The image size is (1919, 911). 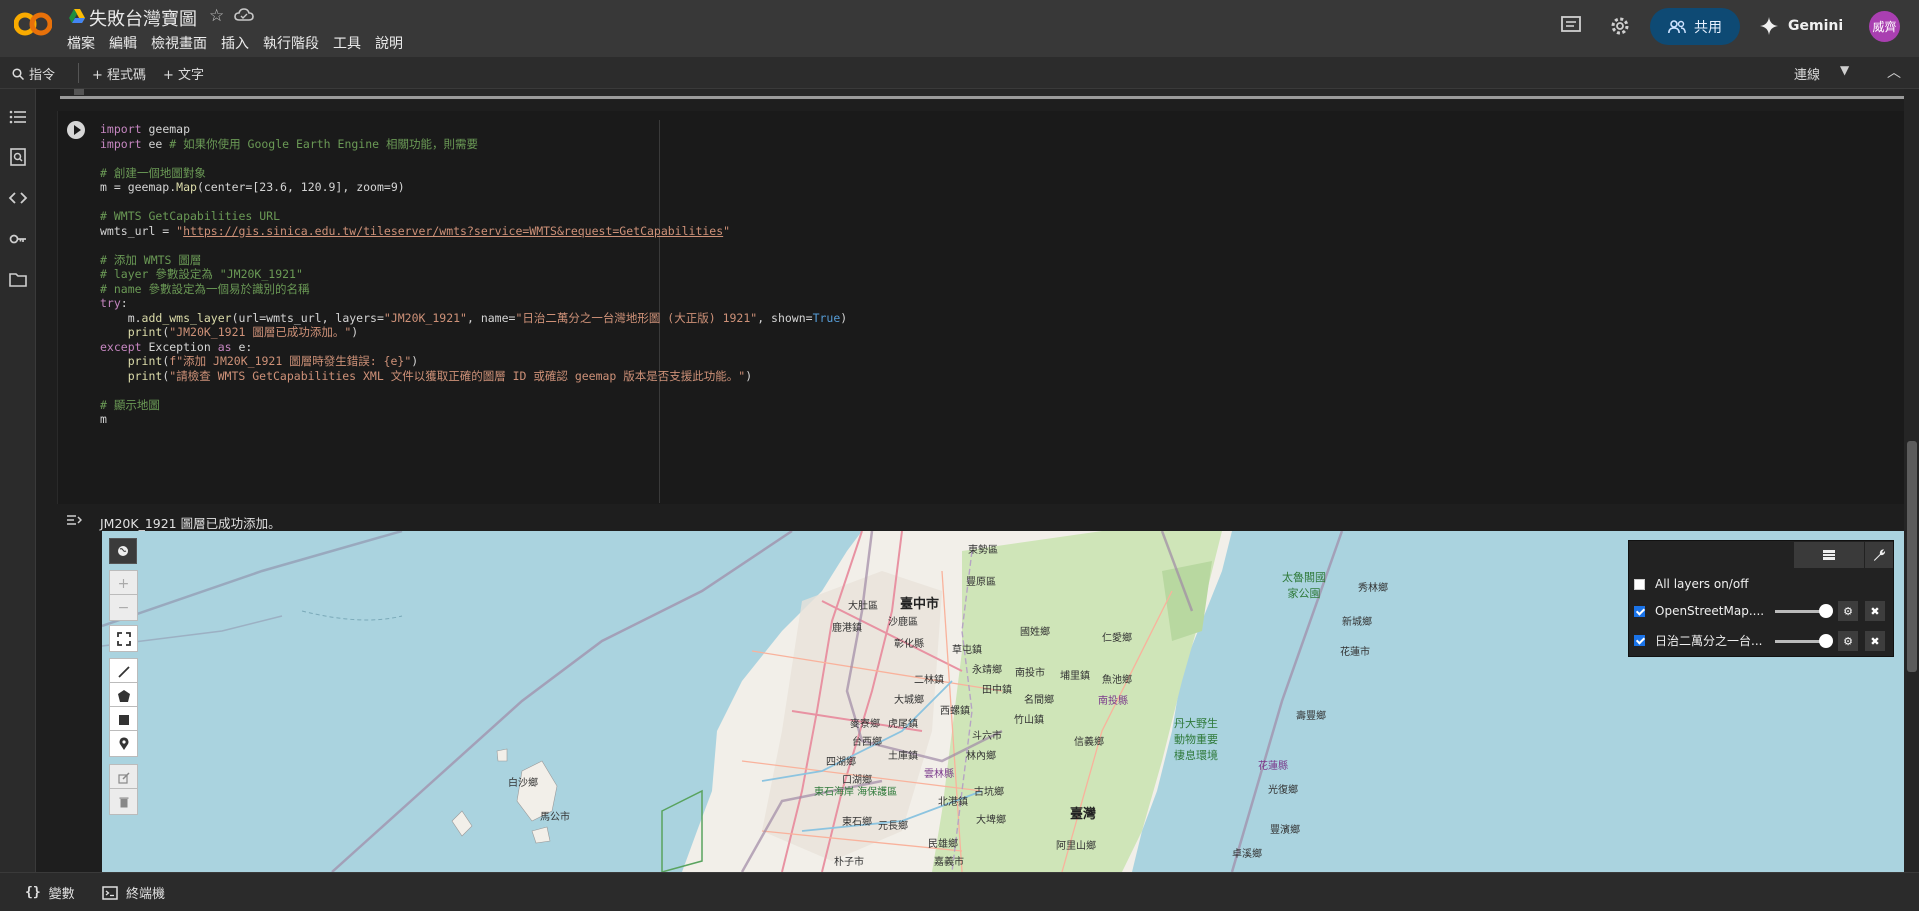 What do you see at coordinates (555, 817) in the screenshot?
I see `map-label-penghu: 馬公市` at bounding box center [555, 817].